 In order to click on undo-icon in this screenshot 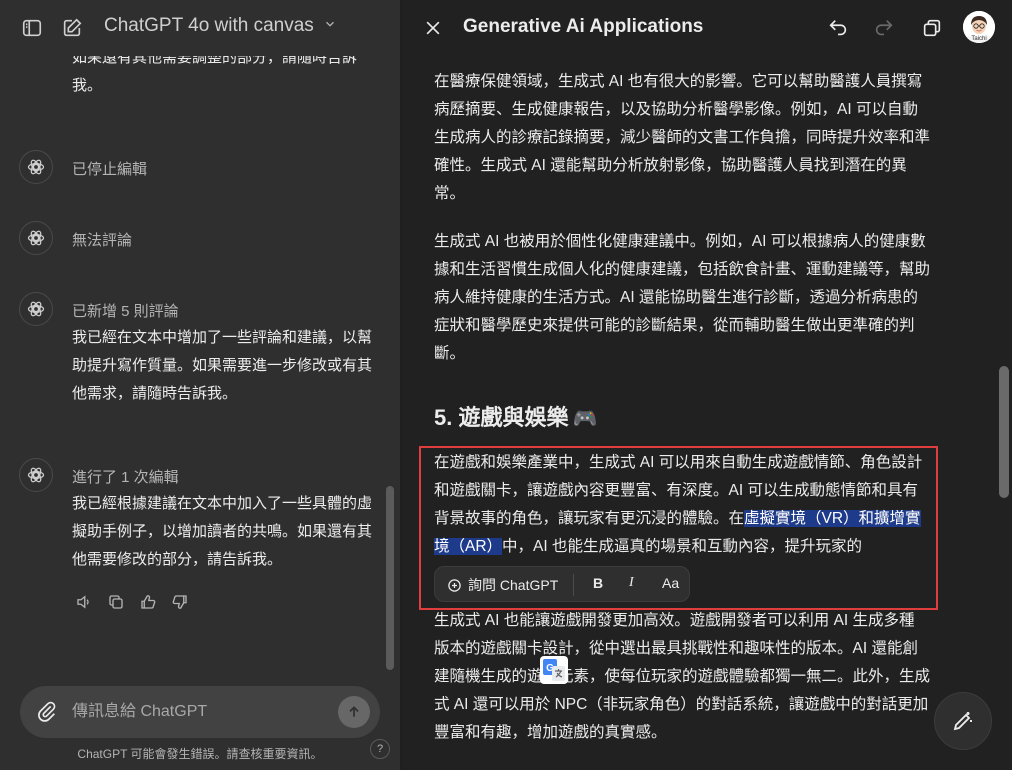, I will do `click(838, 28)`.